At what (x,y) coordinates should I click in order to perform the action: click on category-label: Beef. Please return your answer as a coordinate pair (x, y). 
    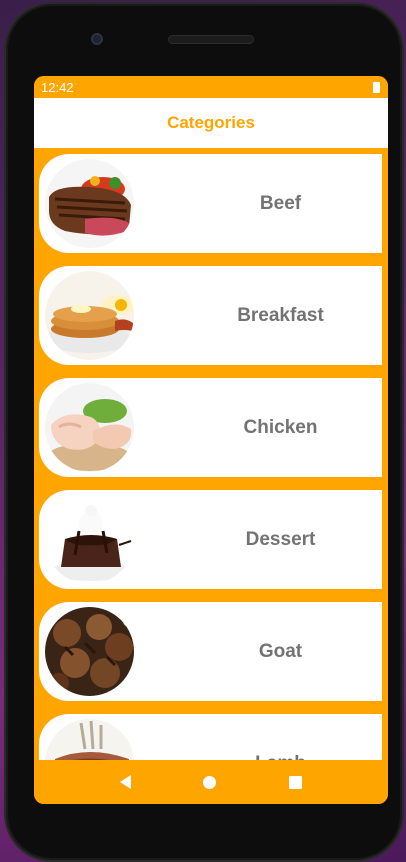
    Looking at the image, I should click on (280, 203).